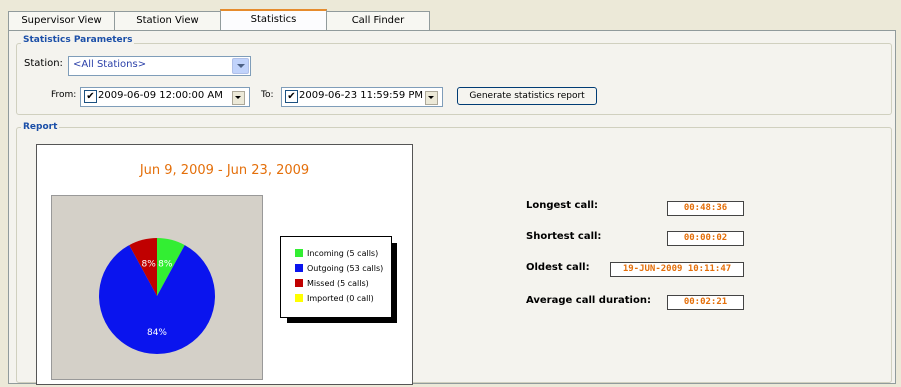 The image size is (901, 387). I want to click on longest-call-value: 00:48:36, so click(705, 208).